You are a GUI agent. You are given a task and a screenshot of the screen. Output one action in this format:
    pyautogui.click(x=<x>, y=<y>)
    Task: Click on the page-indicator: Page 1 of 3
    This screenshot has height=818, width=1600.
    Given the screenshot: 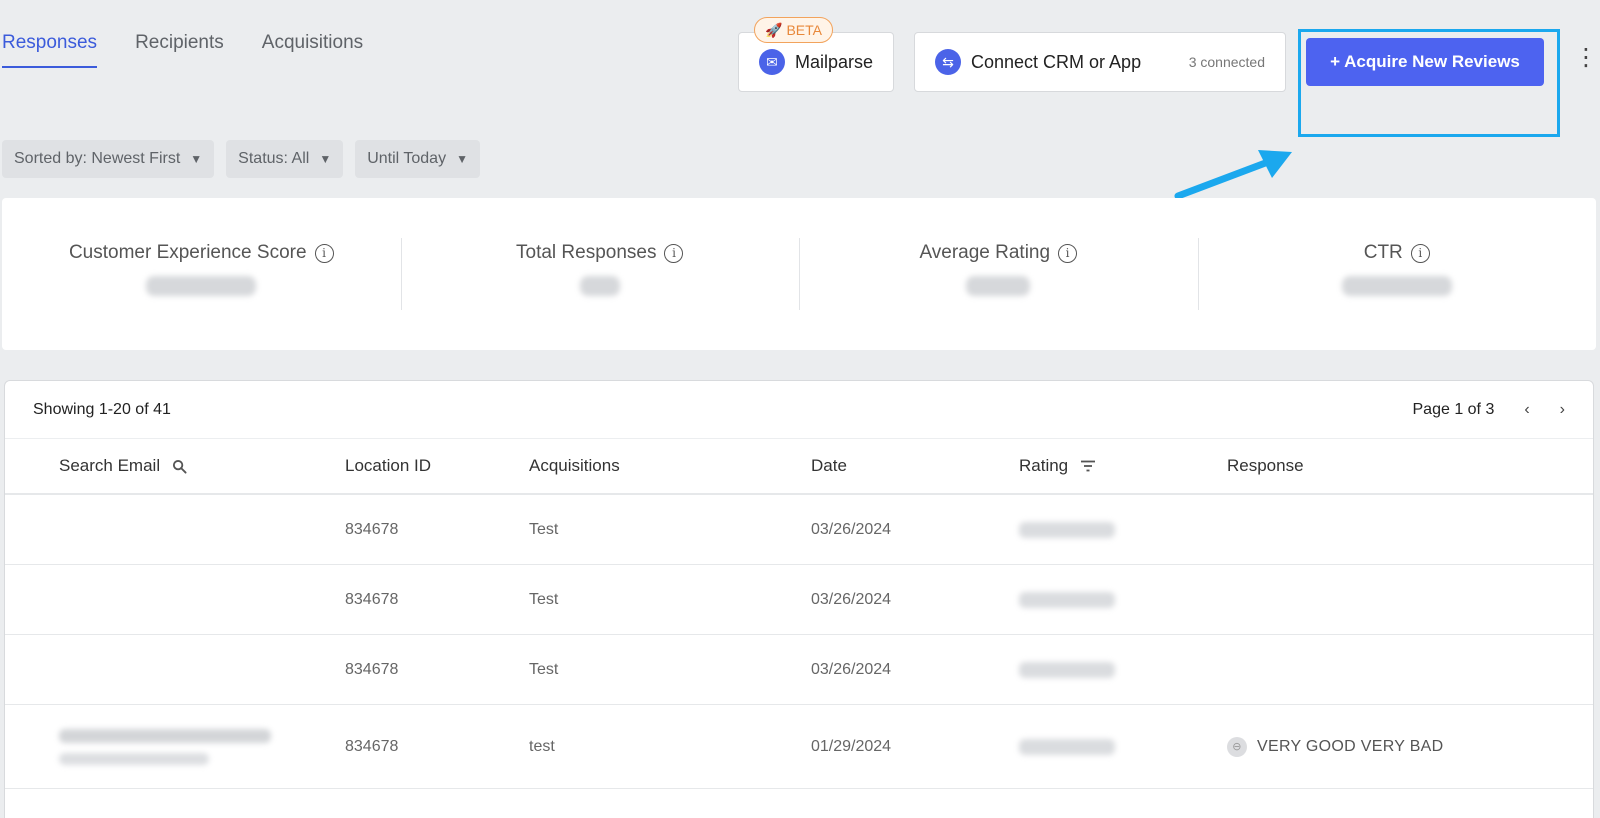 What is the action you would take?
    pyautogui.click(x=1453, y=409)
    